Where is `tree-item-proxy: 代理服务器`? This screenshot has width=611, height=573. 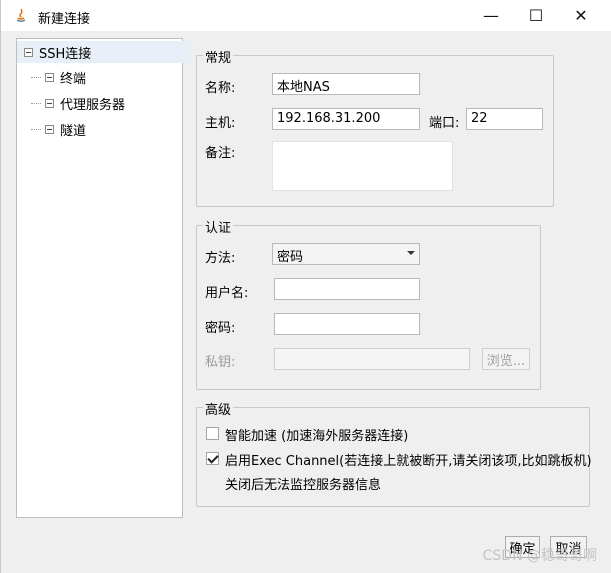
tree-item-proxy: 代理服务器 is located at coordinates (106, 103).